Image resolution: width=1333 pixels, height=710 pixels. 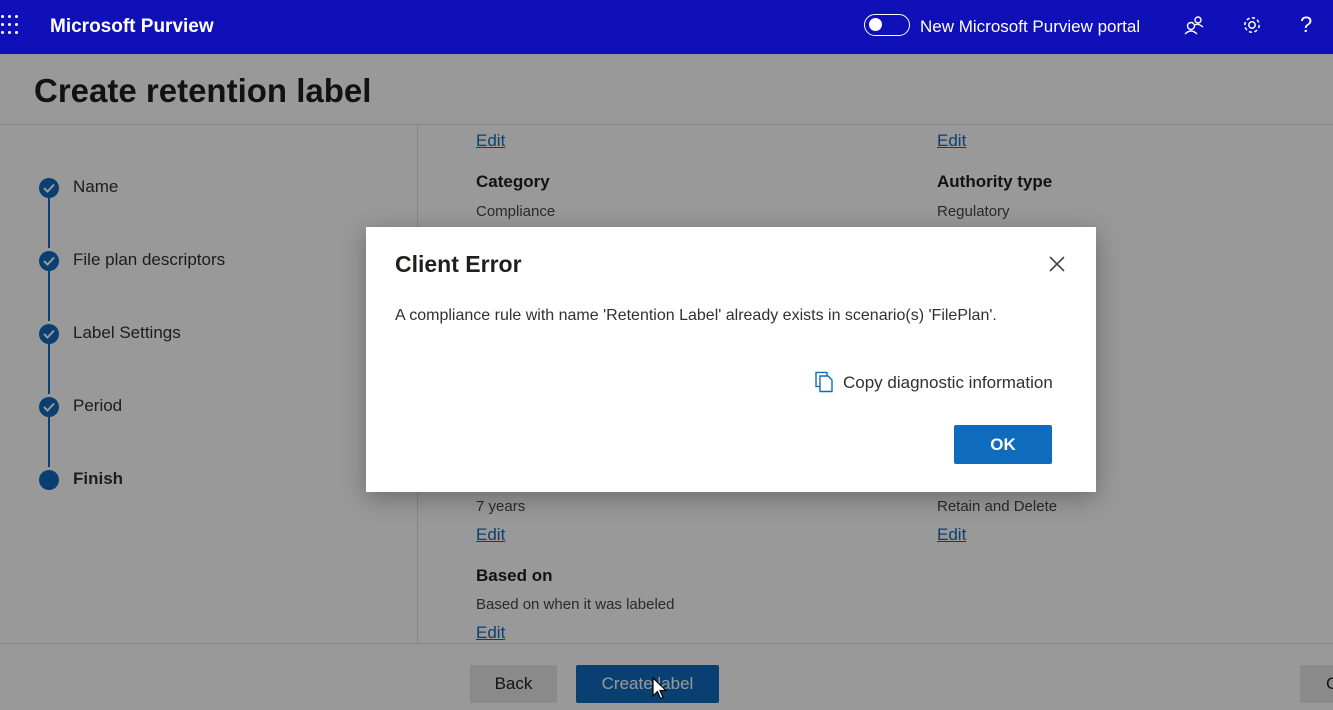 I want to click on help-icon: ?, so click(x=1306, y=25).